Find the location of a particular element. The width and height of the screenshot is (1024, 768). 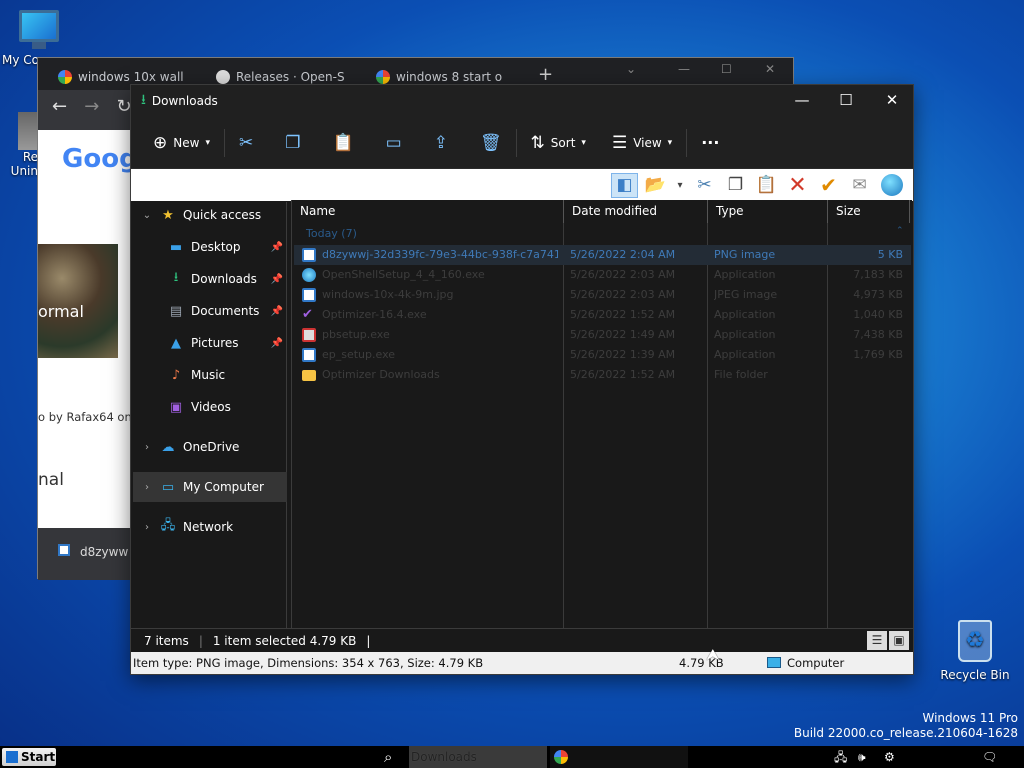

properties-icon: ✔ is located at coordinates (828, 185).